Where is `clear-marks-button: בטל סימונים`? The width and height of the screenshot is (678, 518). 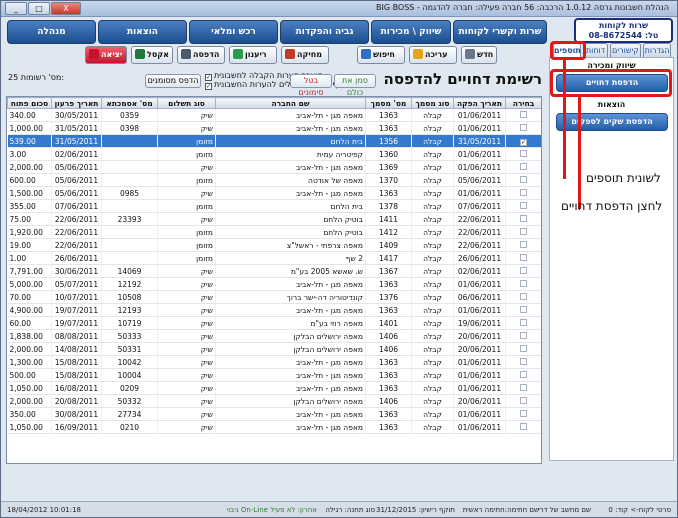 clear-marks-button: בטל סימונים is located at coordinates (311, 85).